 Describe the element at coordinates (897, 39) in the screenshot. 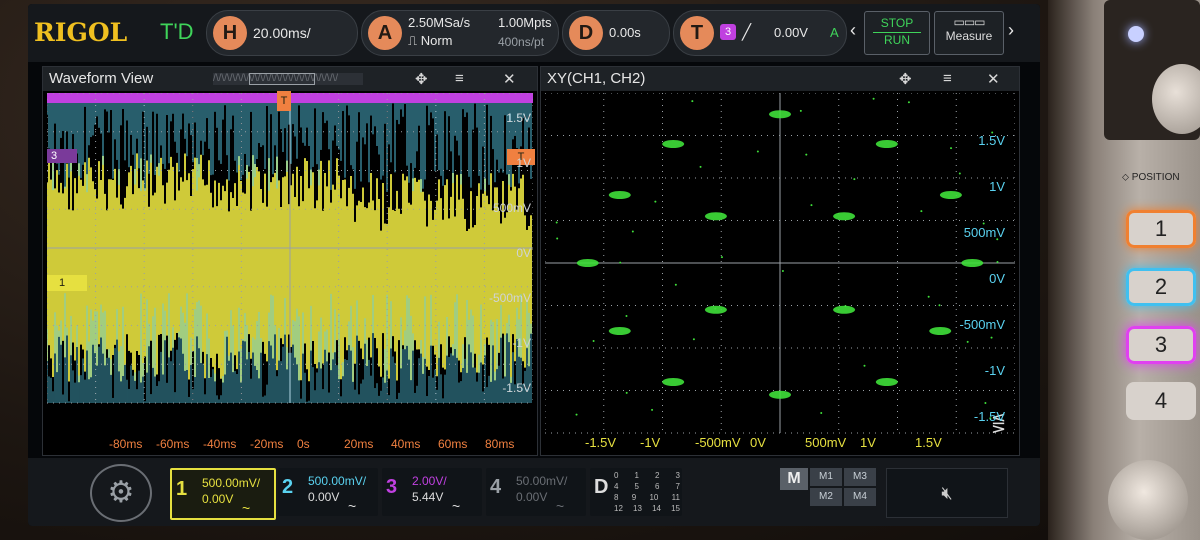

I see `run-label: RUN` at that location.